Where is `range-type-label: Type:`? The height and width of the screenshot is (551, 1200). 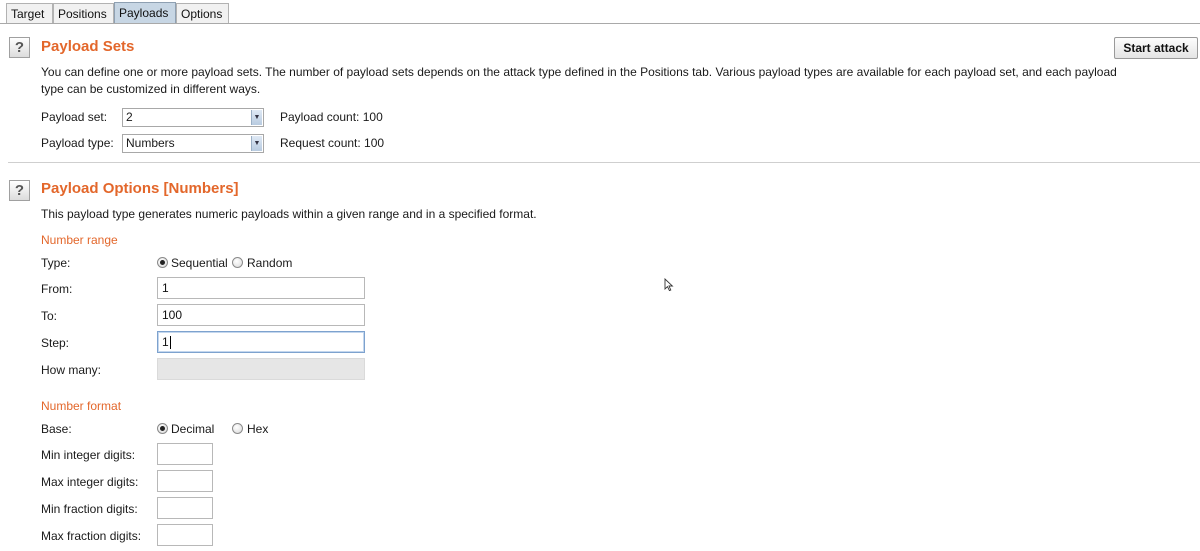 range-type-label: Type: is located at coordinates (56, 263).